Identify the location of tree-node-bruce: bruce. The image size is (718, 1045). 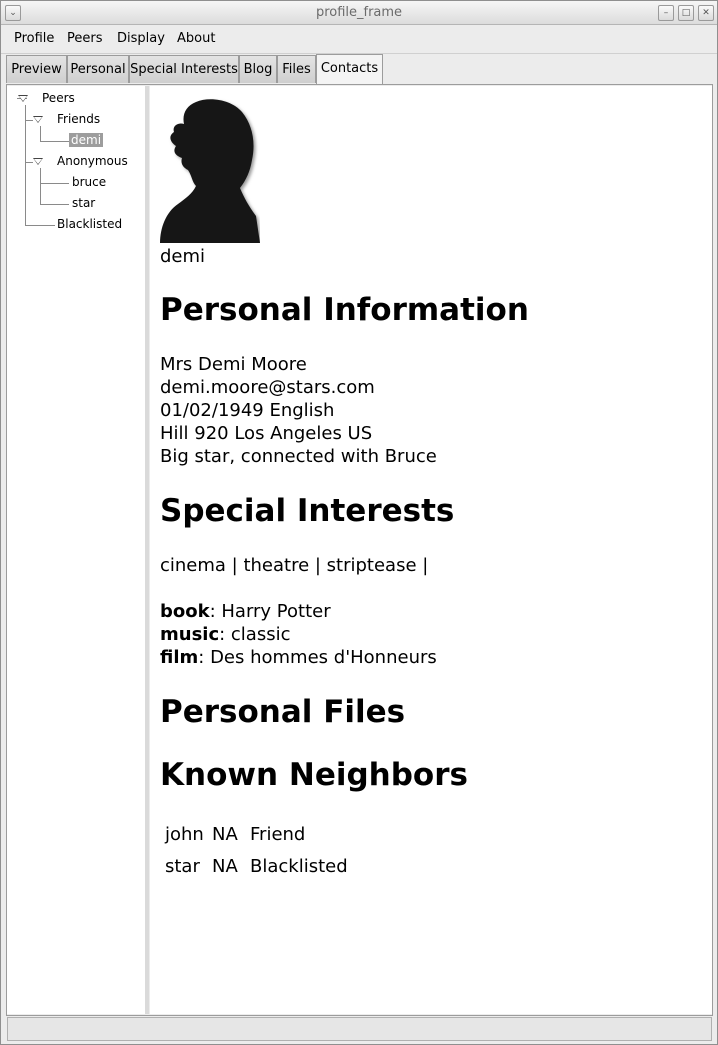
(89, 182).